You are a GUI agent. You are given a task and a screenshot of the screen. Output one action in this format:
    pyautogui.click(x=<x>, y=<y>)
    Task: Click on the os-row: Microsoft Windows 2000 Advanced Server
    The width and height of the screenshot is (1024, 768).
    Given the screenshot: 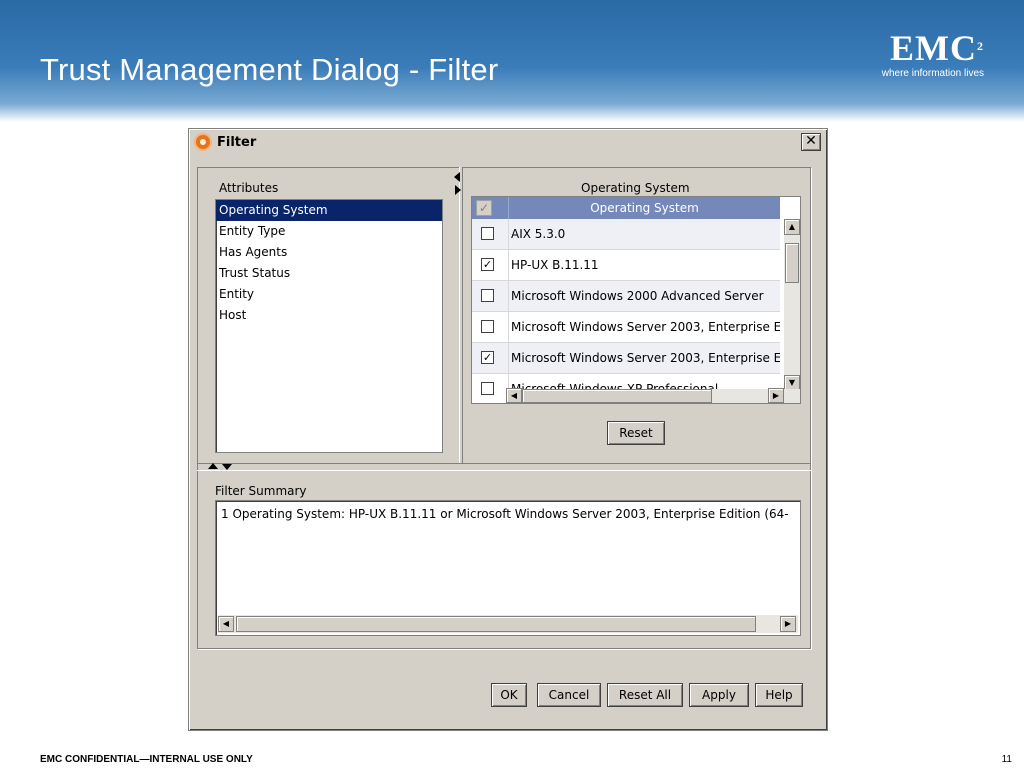 What is the action you would take?
    pyautogui.click(x=626, y=296)
    